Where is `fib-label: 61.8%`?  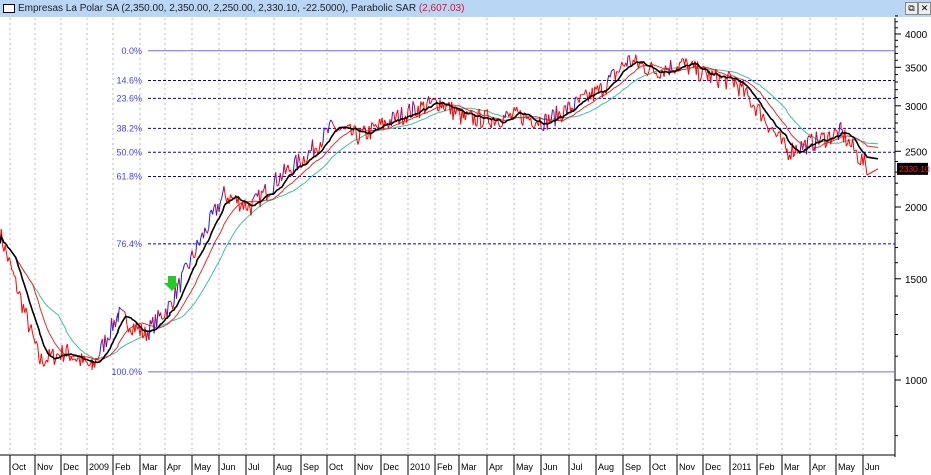
fib-label: 61.8% is located at coordinates (129, 176).